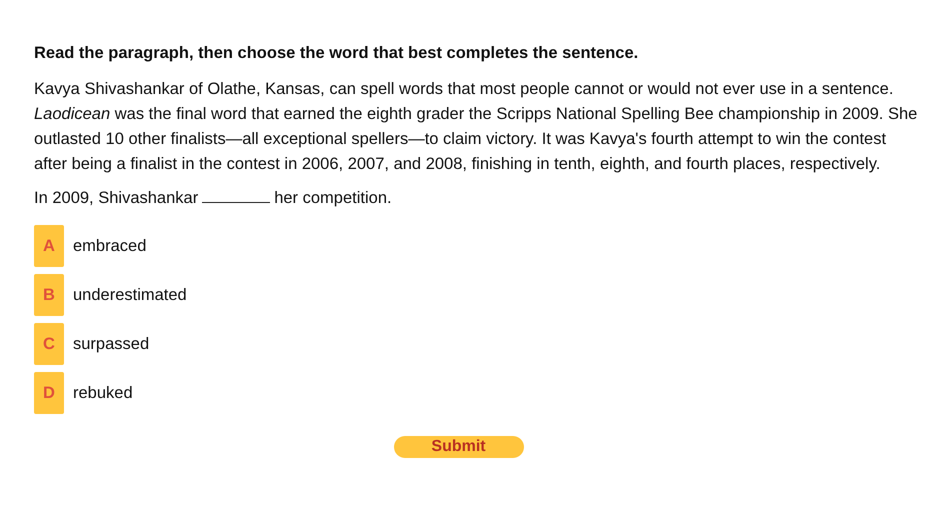  I want to click on instruction-text: Read the paragraph, then choose the word that best completes the sentence., so click(337, 53).